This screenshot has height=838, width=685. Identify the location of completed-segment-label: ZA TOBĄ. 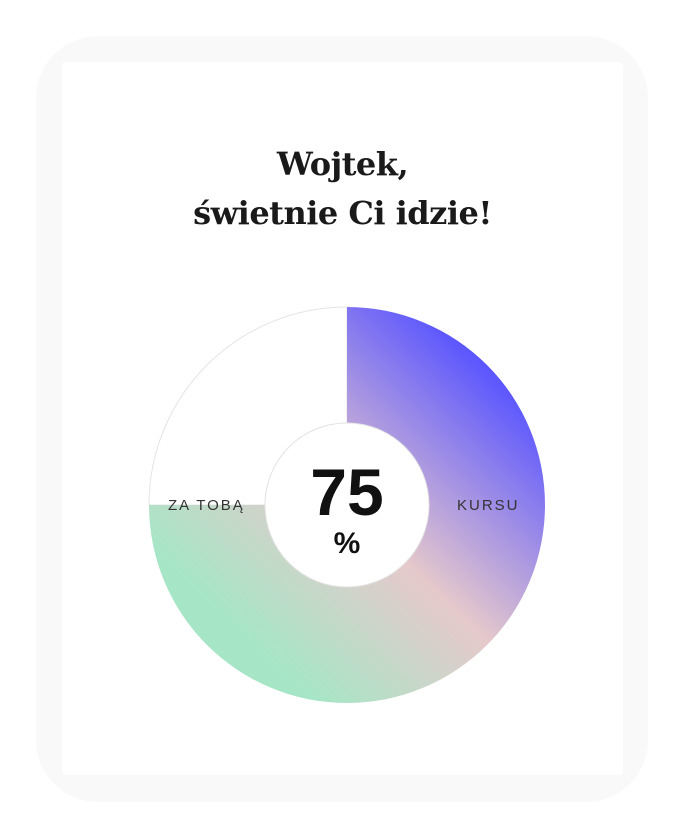
(206, 505).